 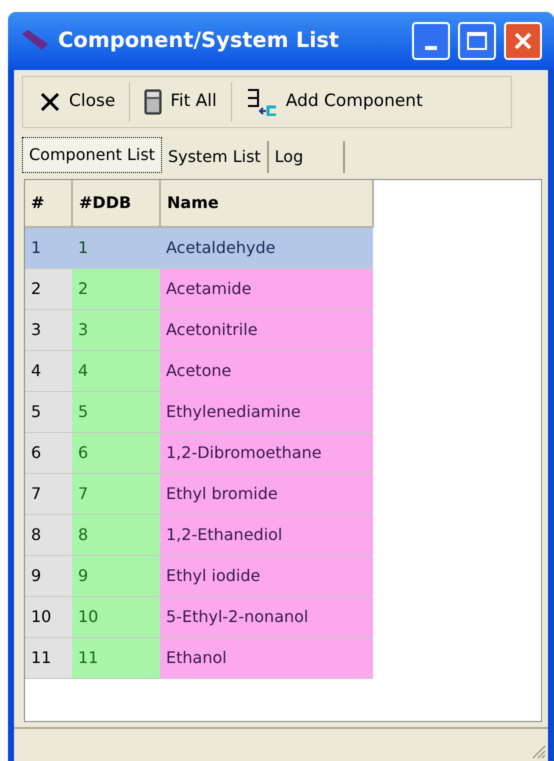 I want to click on table-cell: Acetonitrile, so click(x=266, y=329).